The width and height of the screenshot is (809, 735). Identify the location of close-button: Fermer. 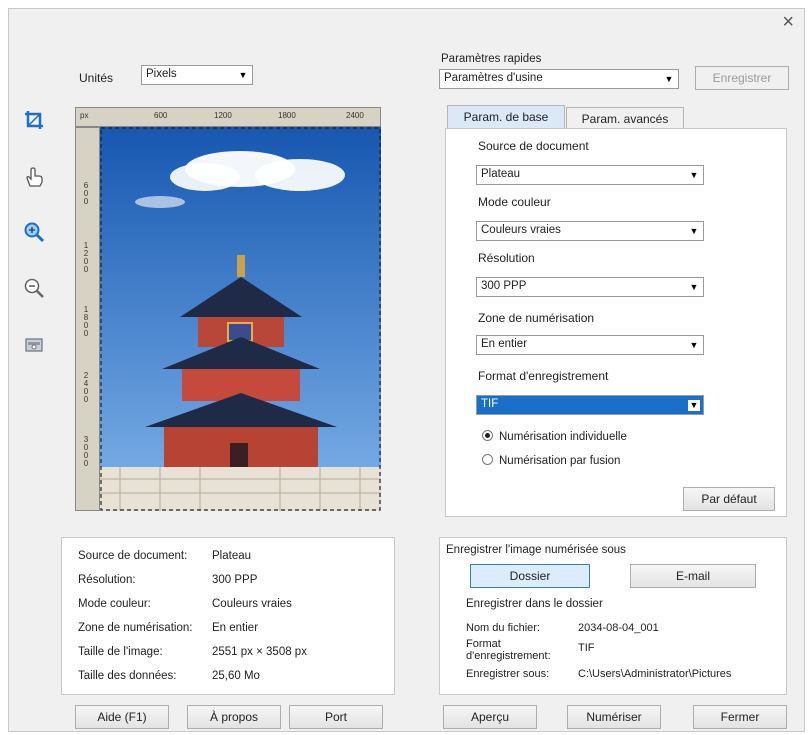
(740, 717).